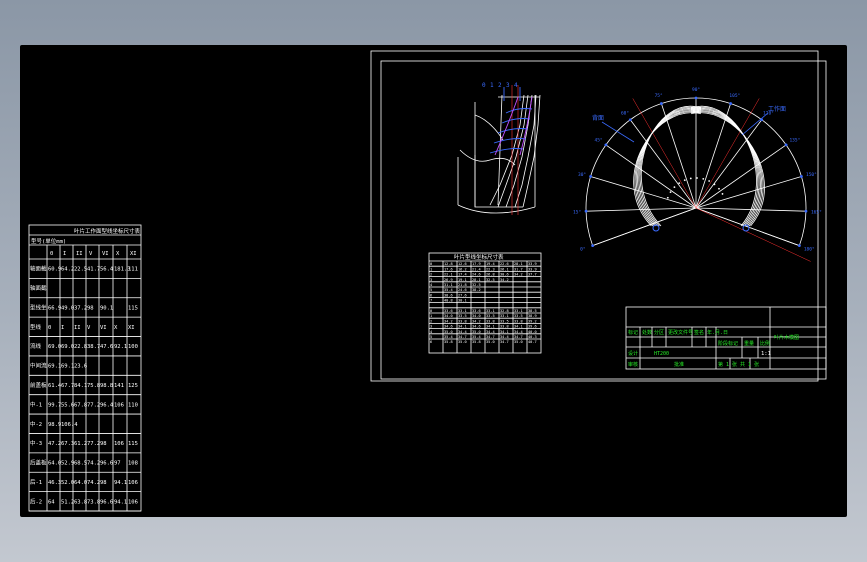 The height and width of the screenshot is (562, 867). Describe the element at coordinates (67, 502) in the screenshot. I see `left-table-cell: 51.2` at that location.